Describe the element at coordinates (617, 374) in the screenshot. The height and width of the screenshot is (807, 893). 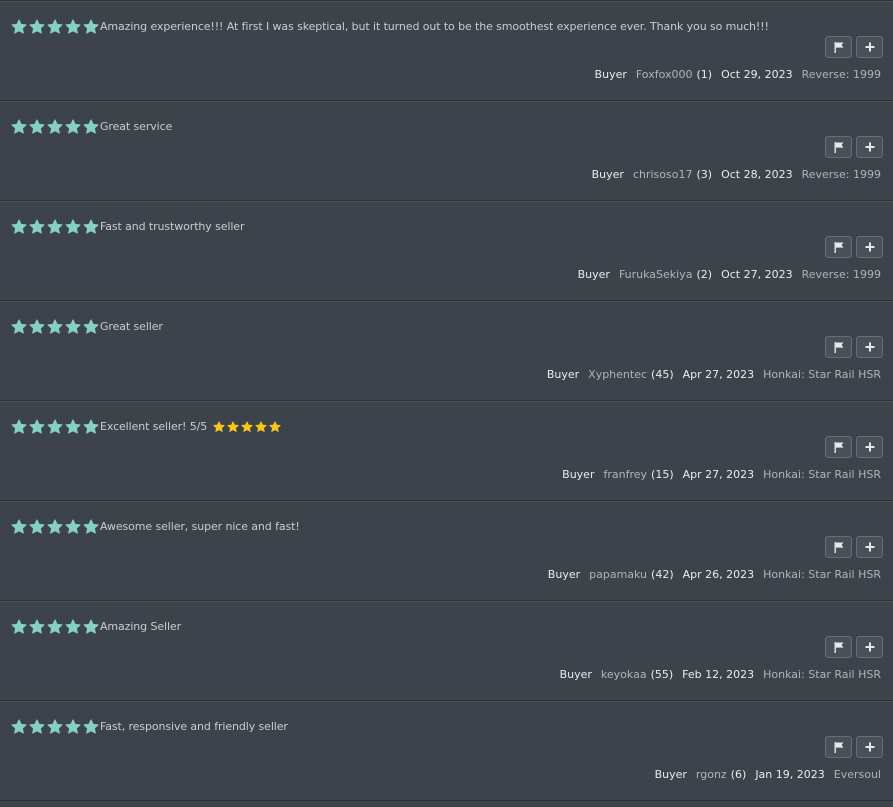
I see `reviewer-username: Xyphentec` at that location.